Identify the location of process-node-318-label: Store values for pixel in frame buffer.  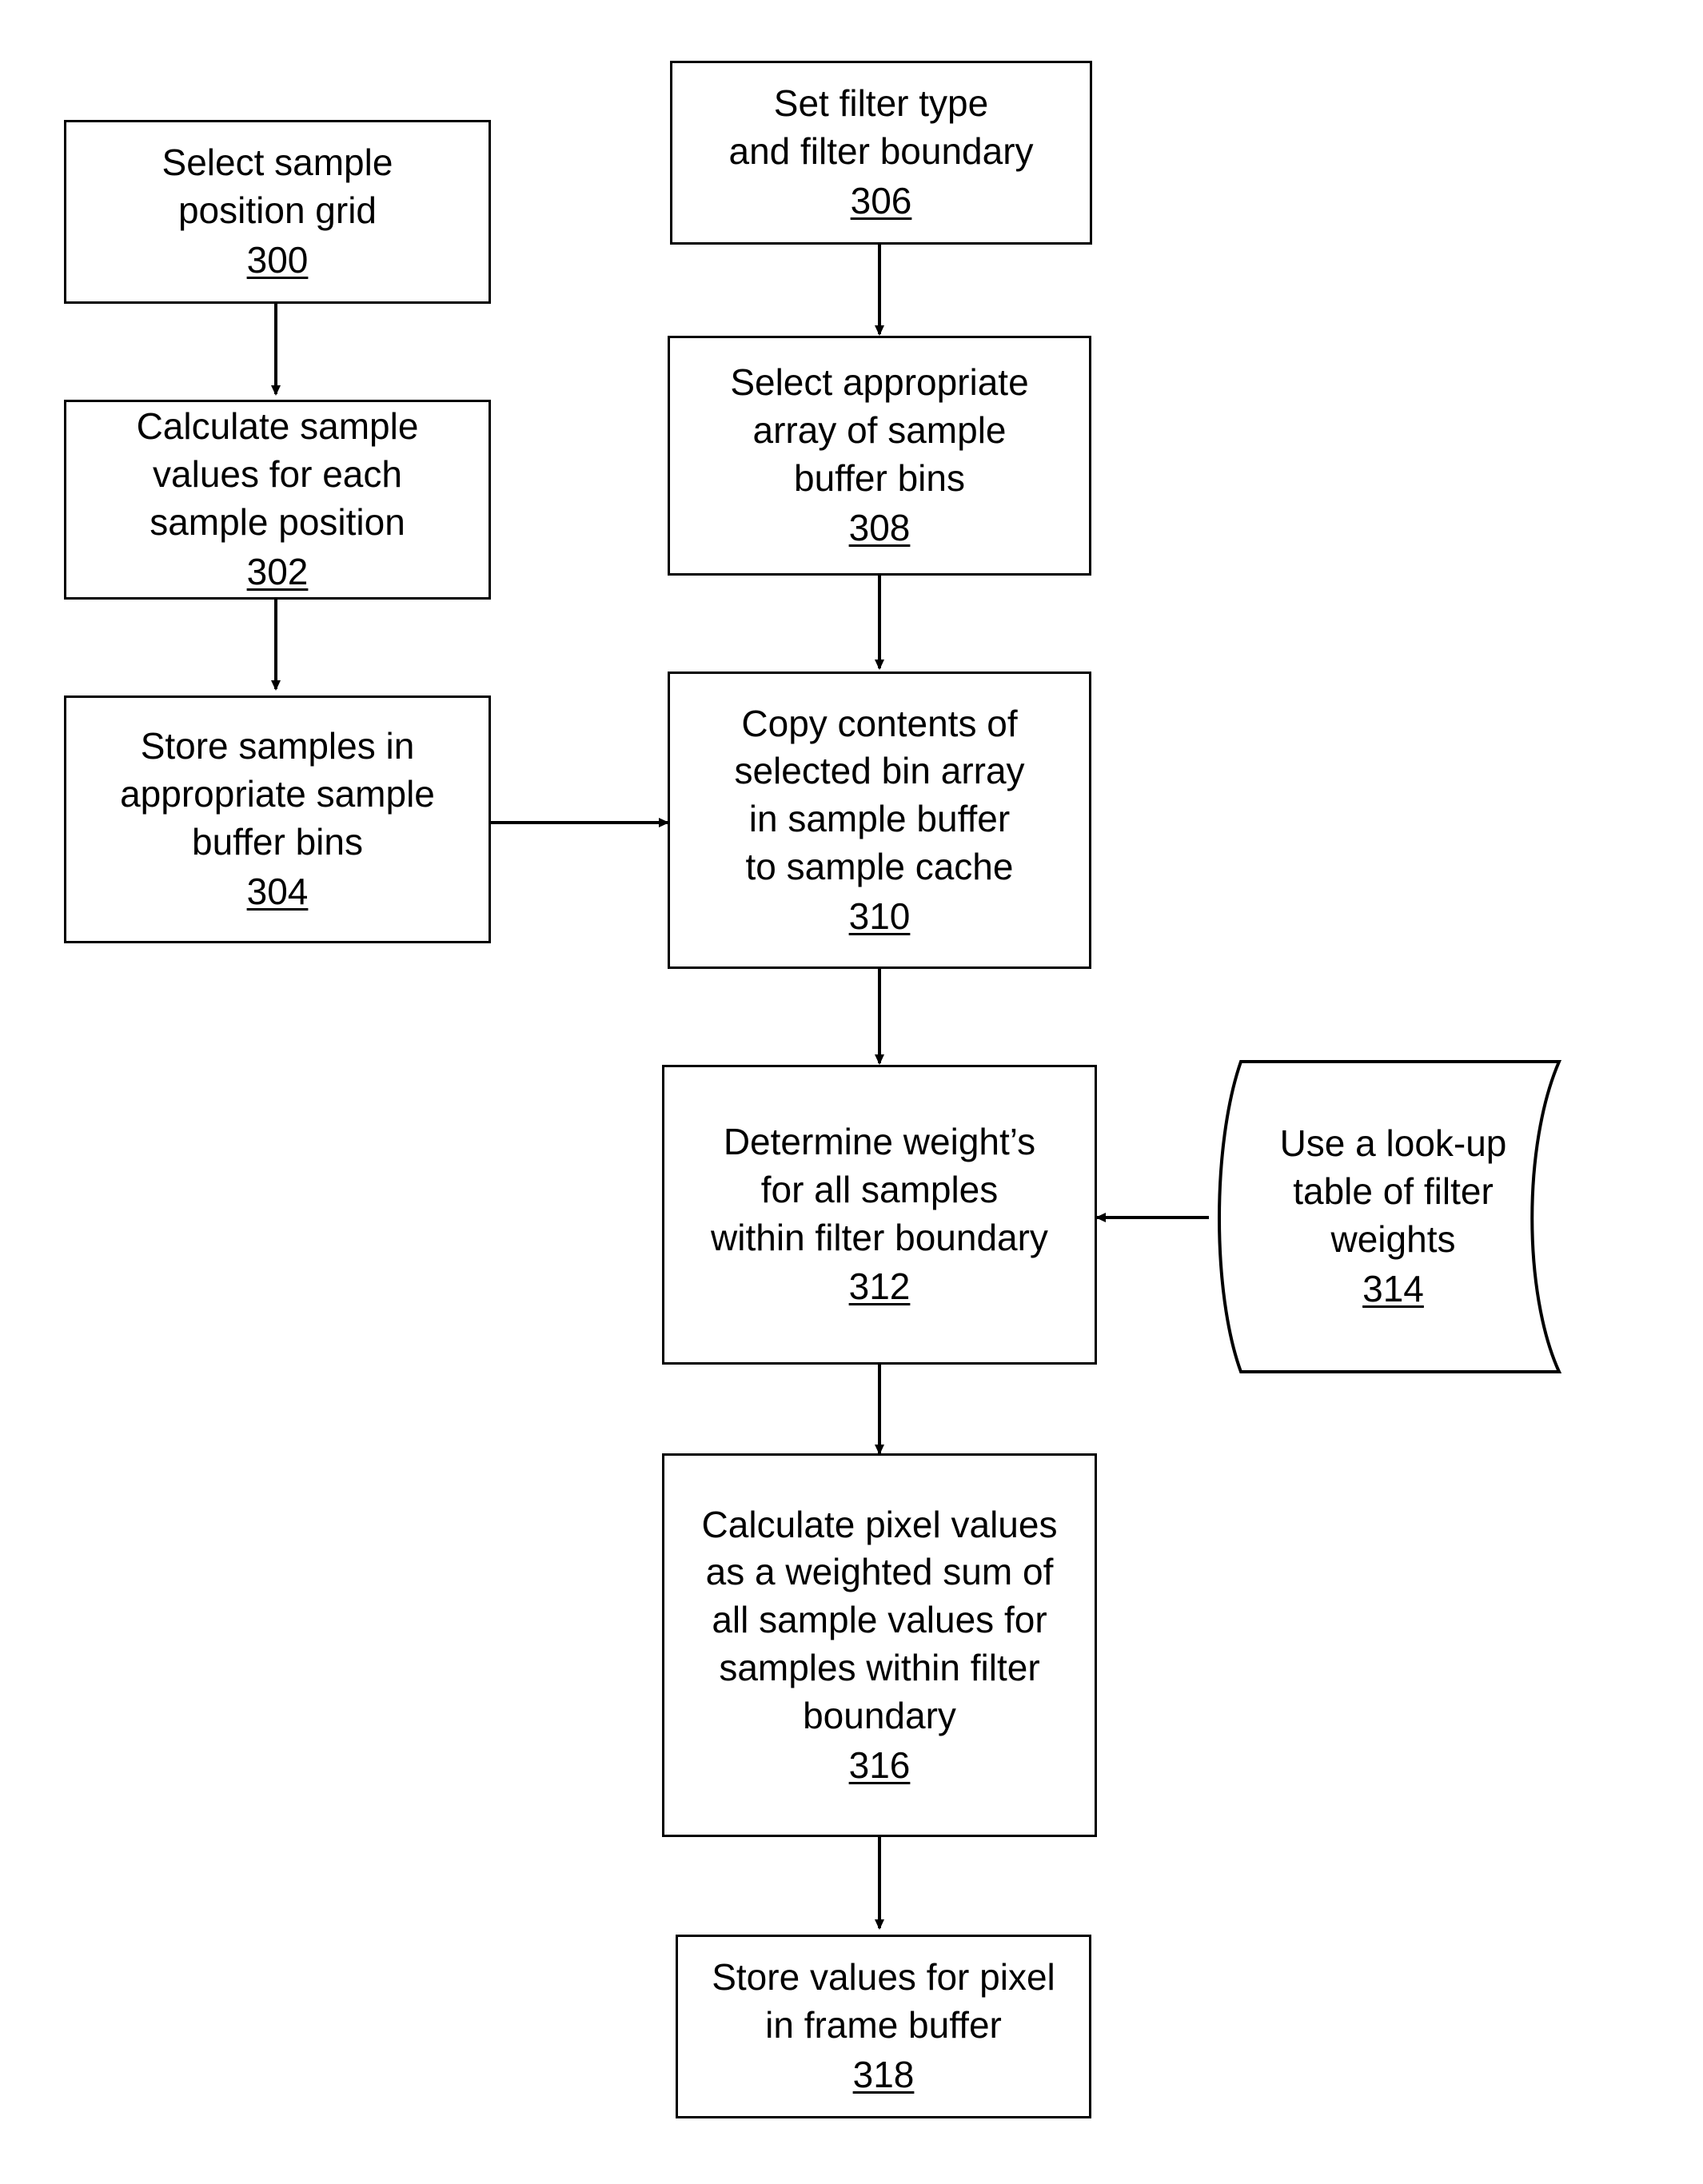
(883, 2001).